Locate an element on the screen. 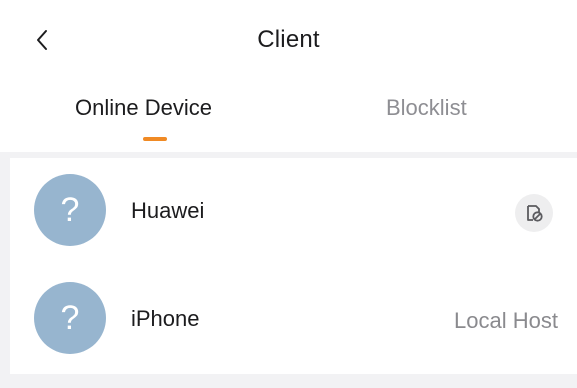  block-device-button is located at coordinates (534, 213).